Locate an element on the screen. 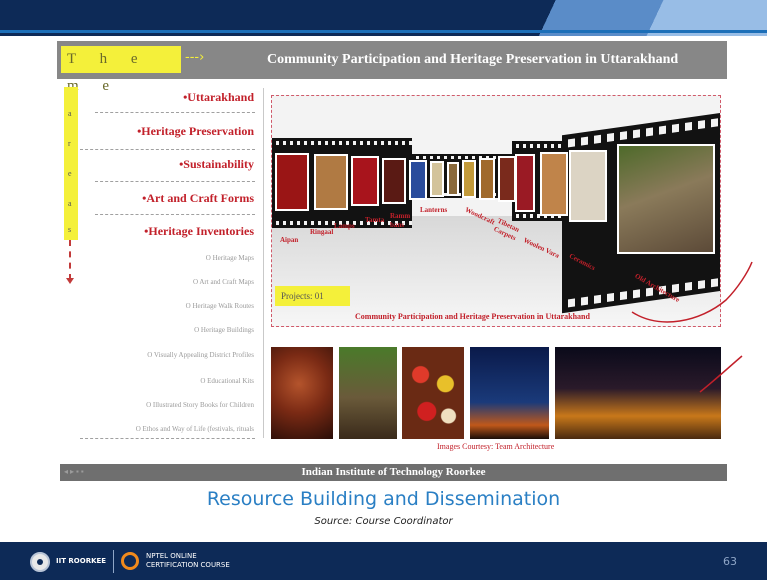 The height and width of the screenshot is (580, 767). nptel-brand: NPTEL ONLINE CERTIFICATION COURSE is located at coordinates (188, 561).